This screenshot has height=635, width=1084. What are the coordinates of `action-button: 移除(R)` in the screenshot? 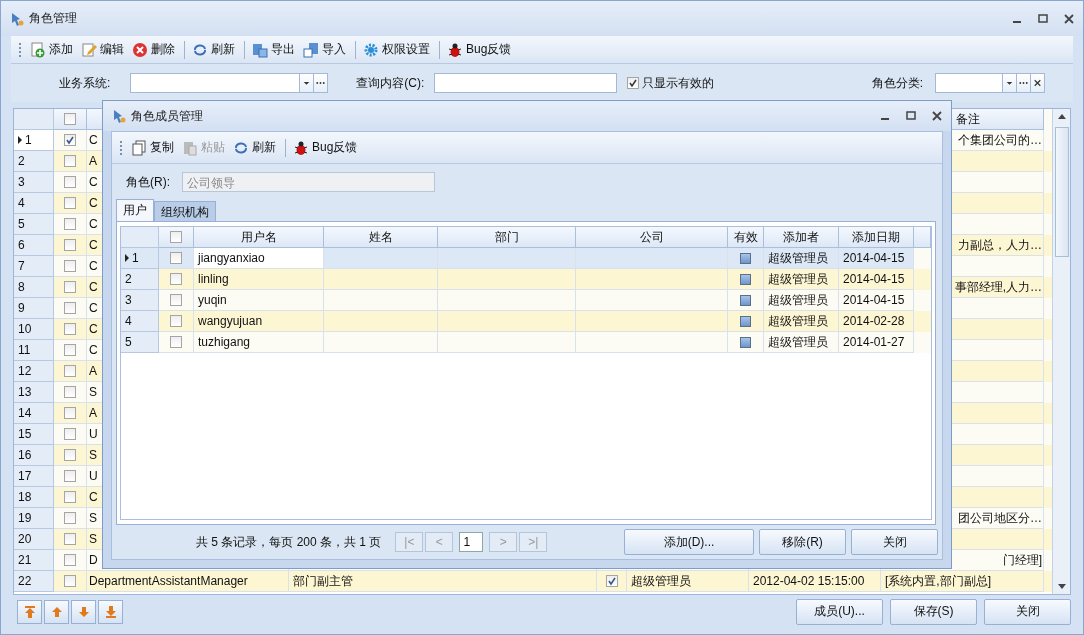 It's located at (802, 542).